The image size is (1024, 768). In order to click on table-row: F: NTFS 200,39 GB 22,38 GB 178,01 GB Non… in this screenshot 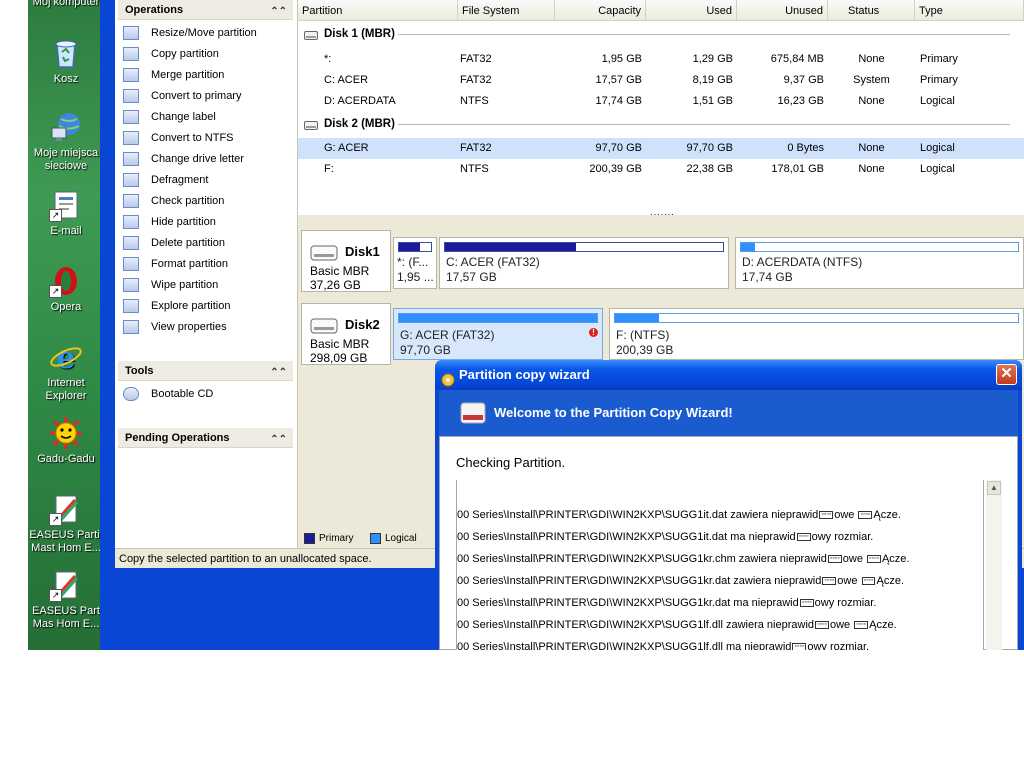, I will do `click(661, 169)`.